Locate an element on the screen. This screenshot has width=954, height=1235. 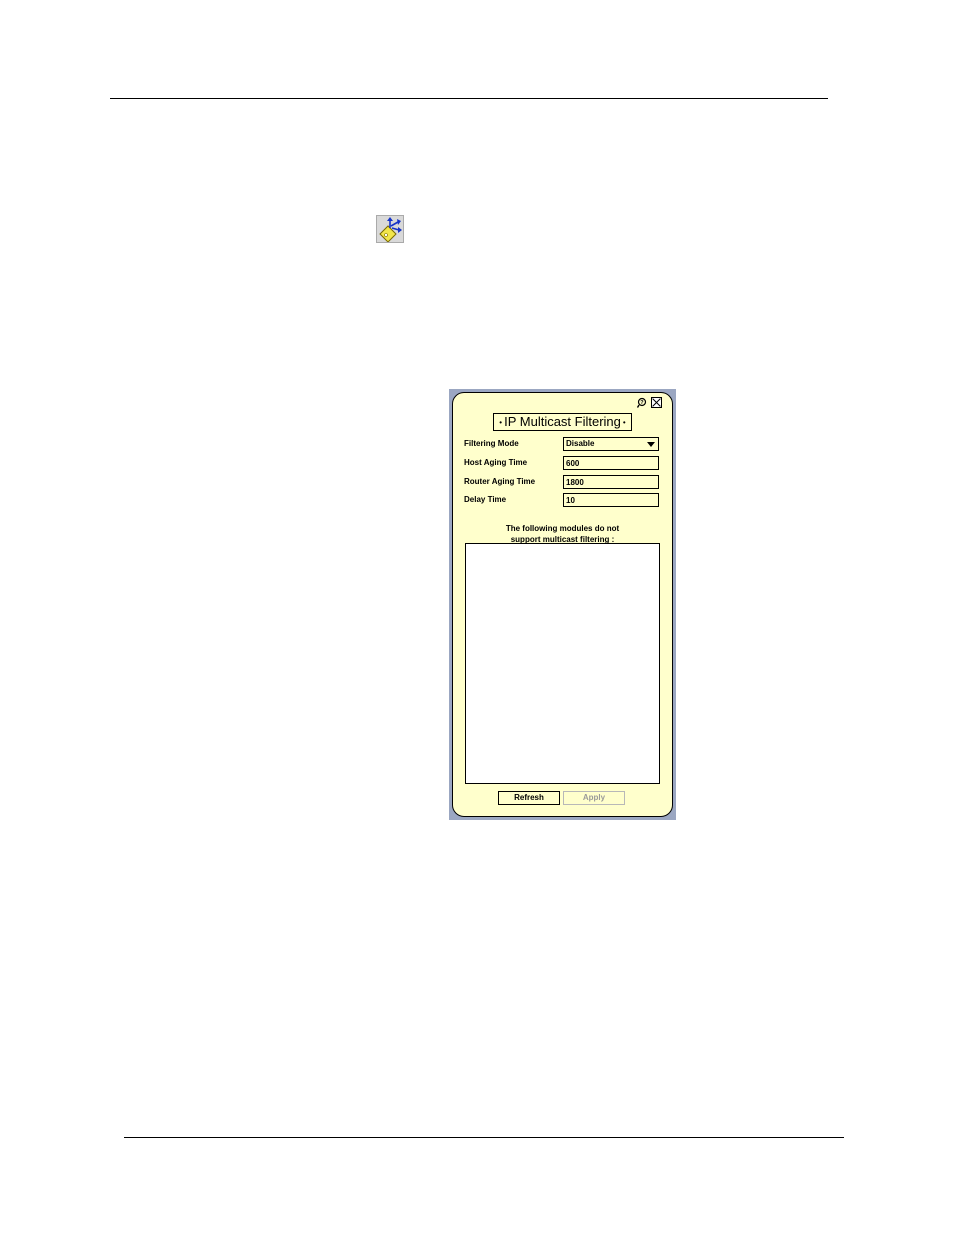
help-icon: ? is located at coordinates (642, 402).